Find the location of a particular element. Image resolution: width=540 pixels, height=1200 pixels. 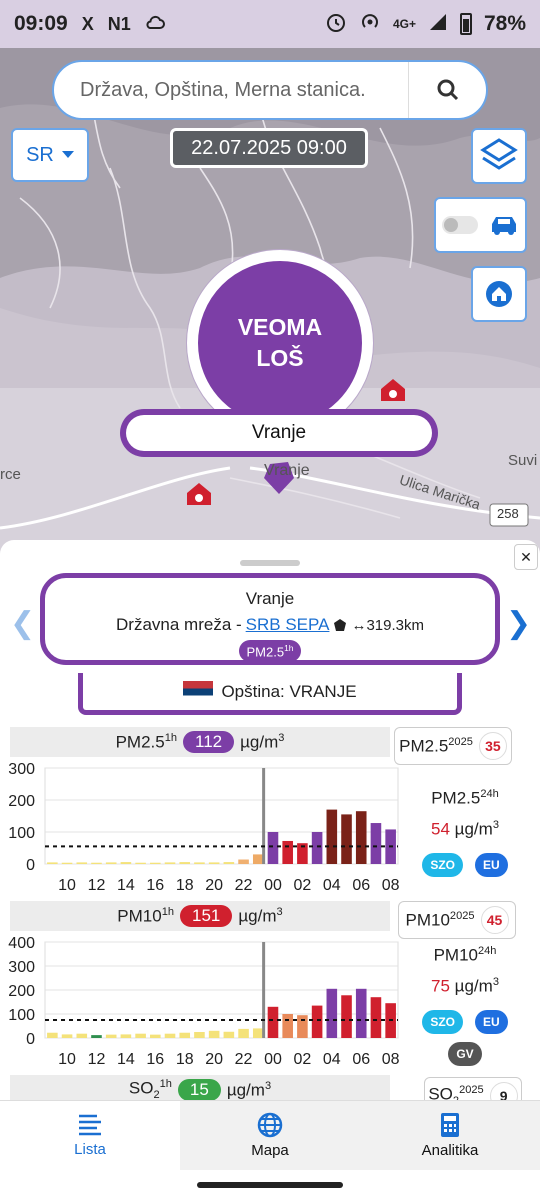

home-icon is located at coordinates (499, 294).